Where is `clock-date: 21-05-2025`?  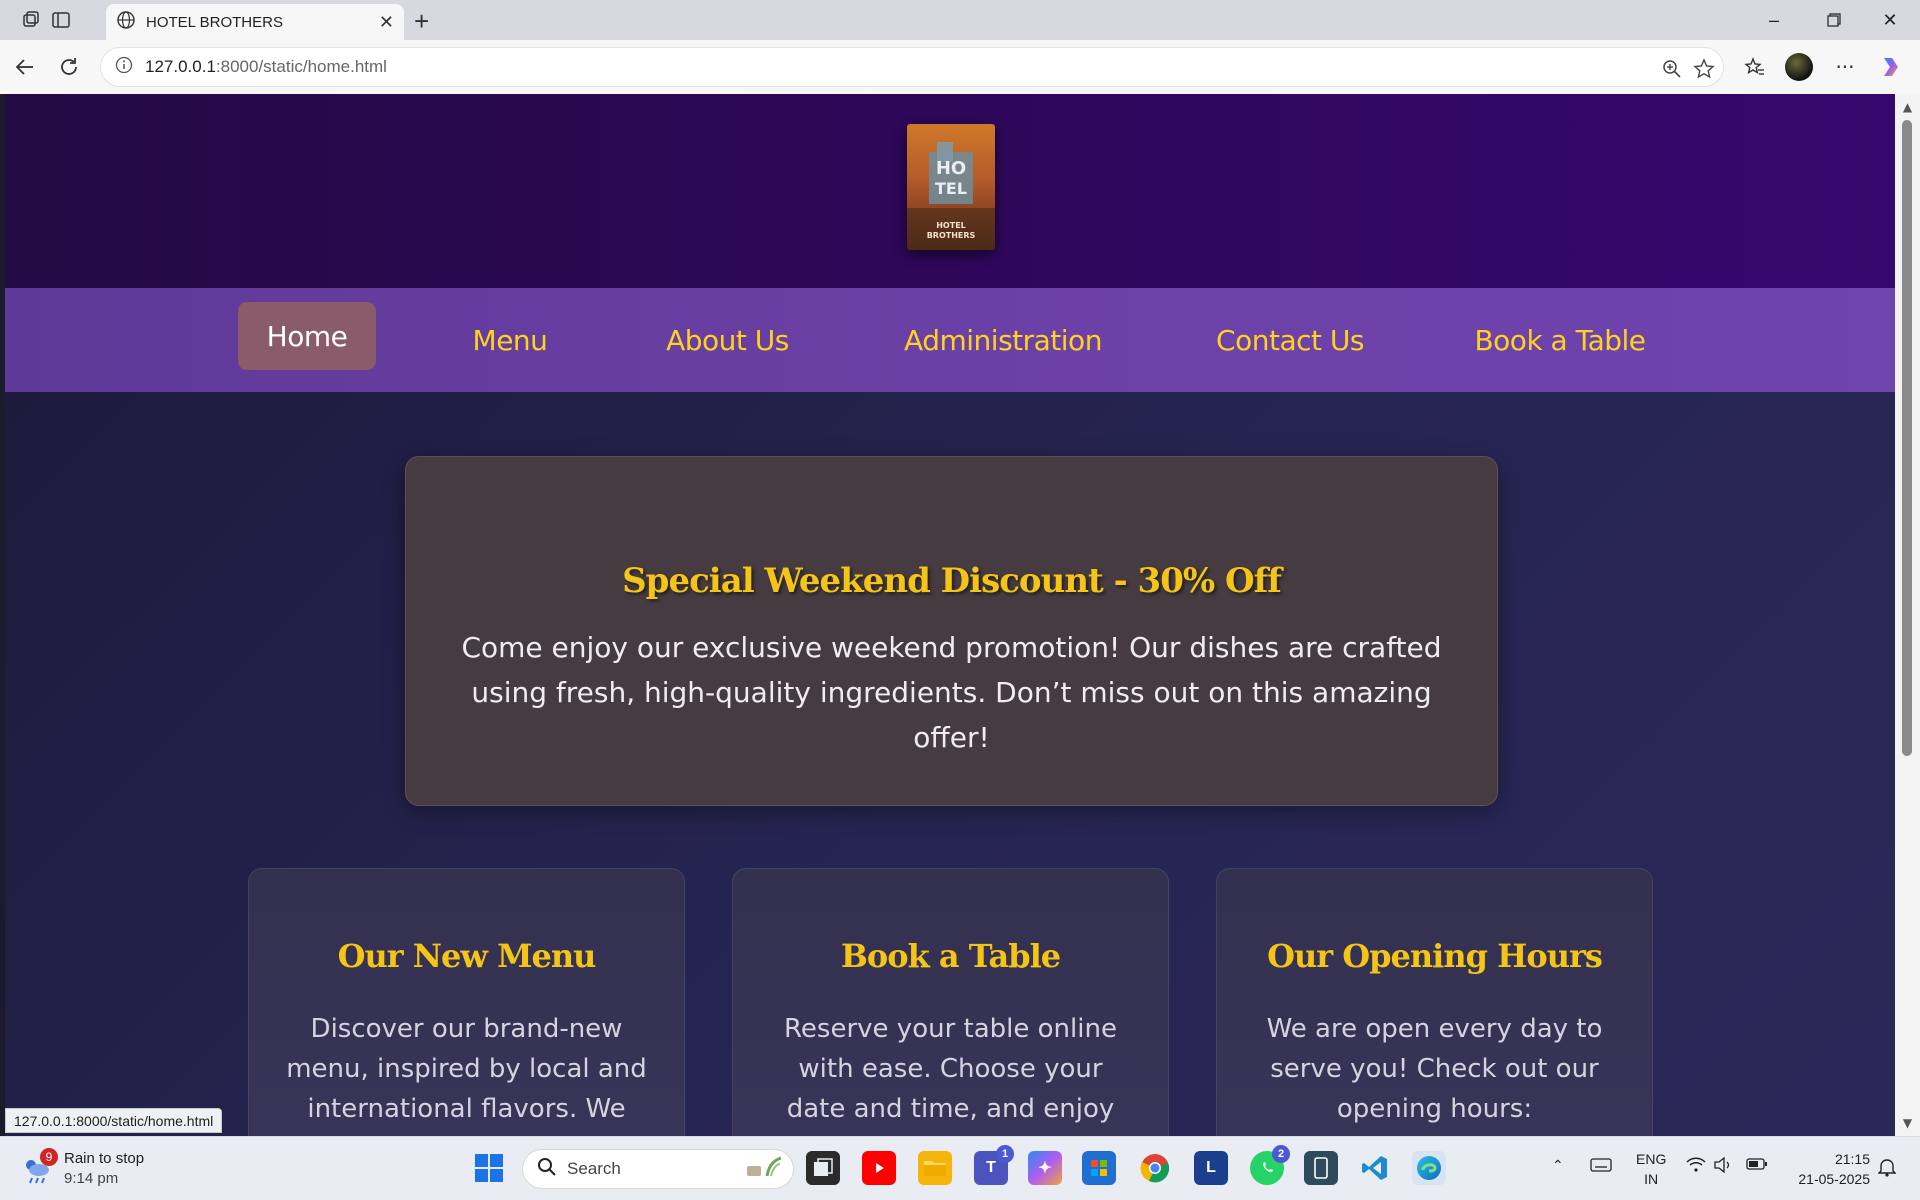
clock-date: 21-05-2025 is located at coordinates (1834, 1179).